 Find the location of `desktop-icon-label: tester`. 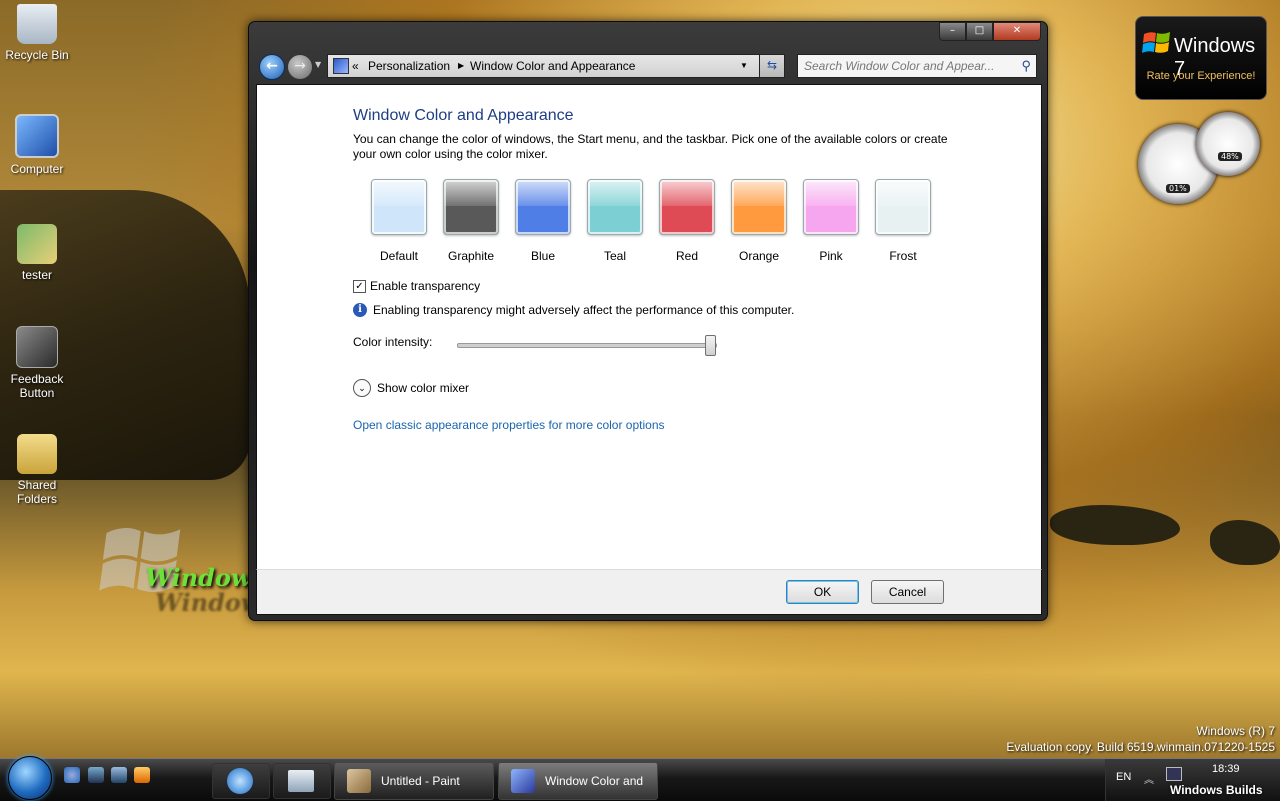

desktop-icon-label: tester is located at coordinates (36, 275).